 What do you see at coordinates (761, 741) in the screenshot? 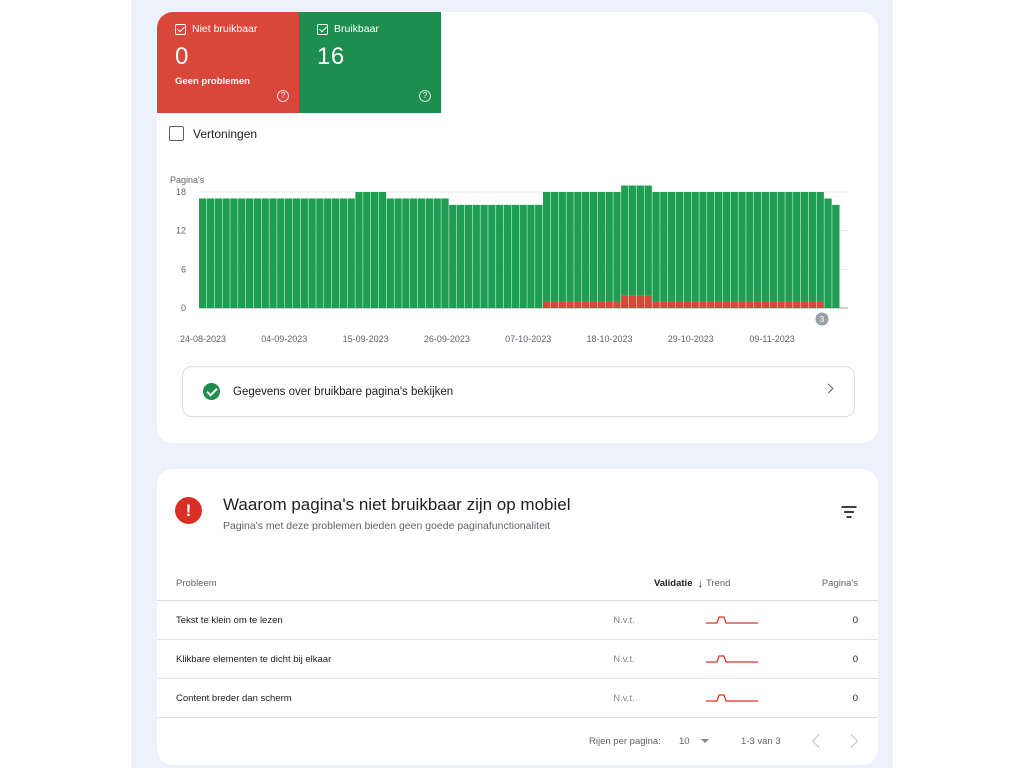
I see `pagination-range: 1-3 van 3` at bounding box center [761, 741].